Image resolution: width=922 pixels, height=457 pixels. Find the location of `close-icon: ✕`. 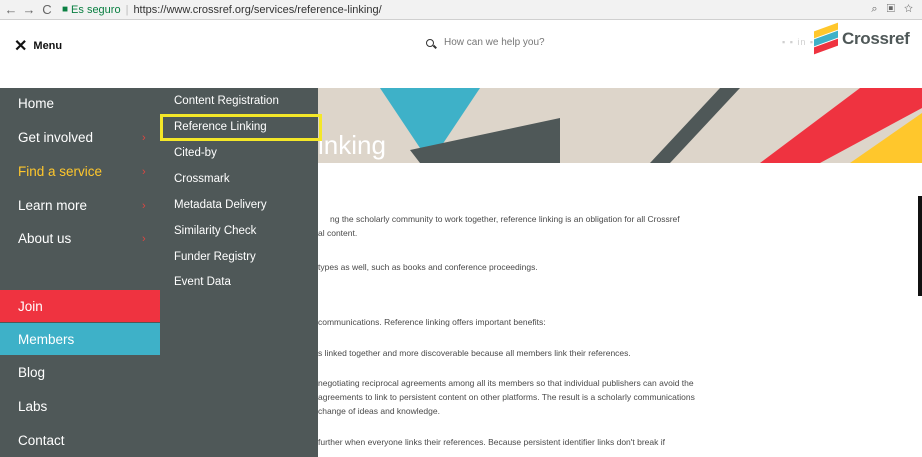

close-icon: ✕ is located at coordinates (21, 46).